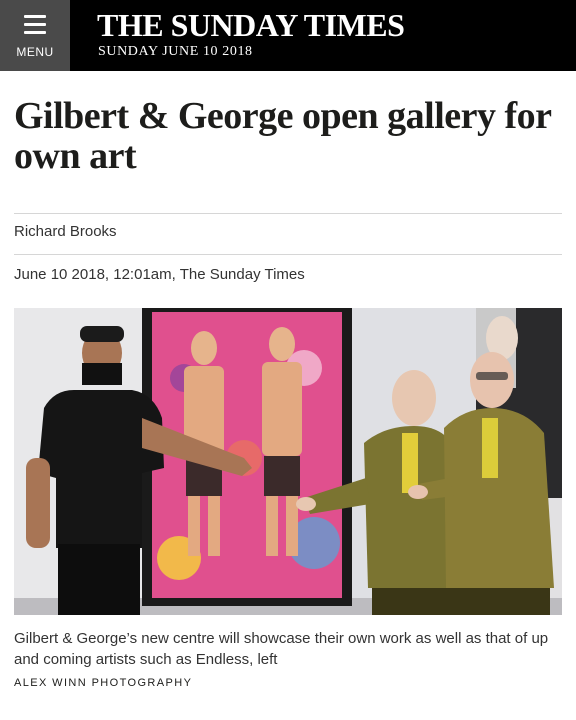 The width and height of the screenshot is (576, 720). Describe the element at coordinates (159, 274) in the screenshot. I see `publish-dateline: June 10 2018, 12:01am, The Sunday Times` at that location.